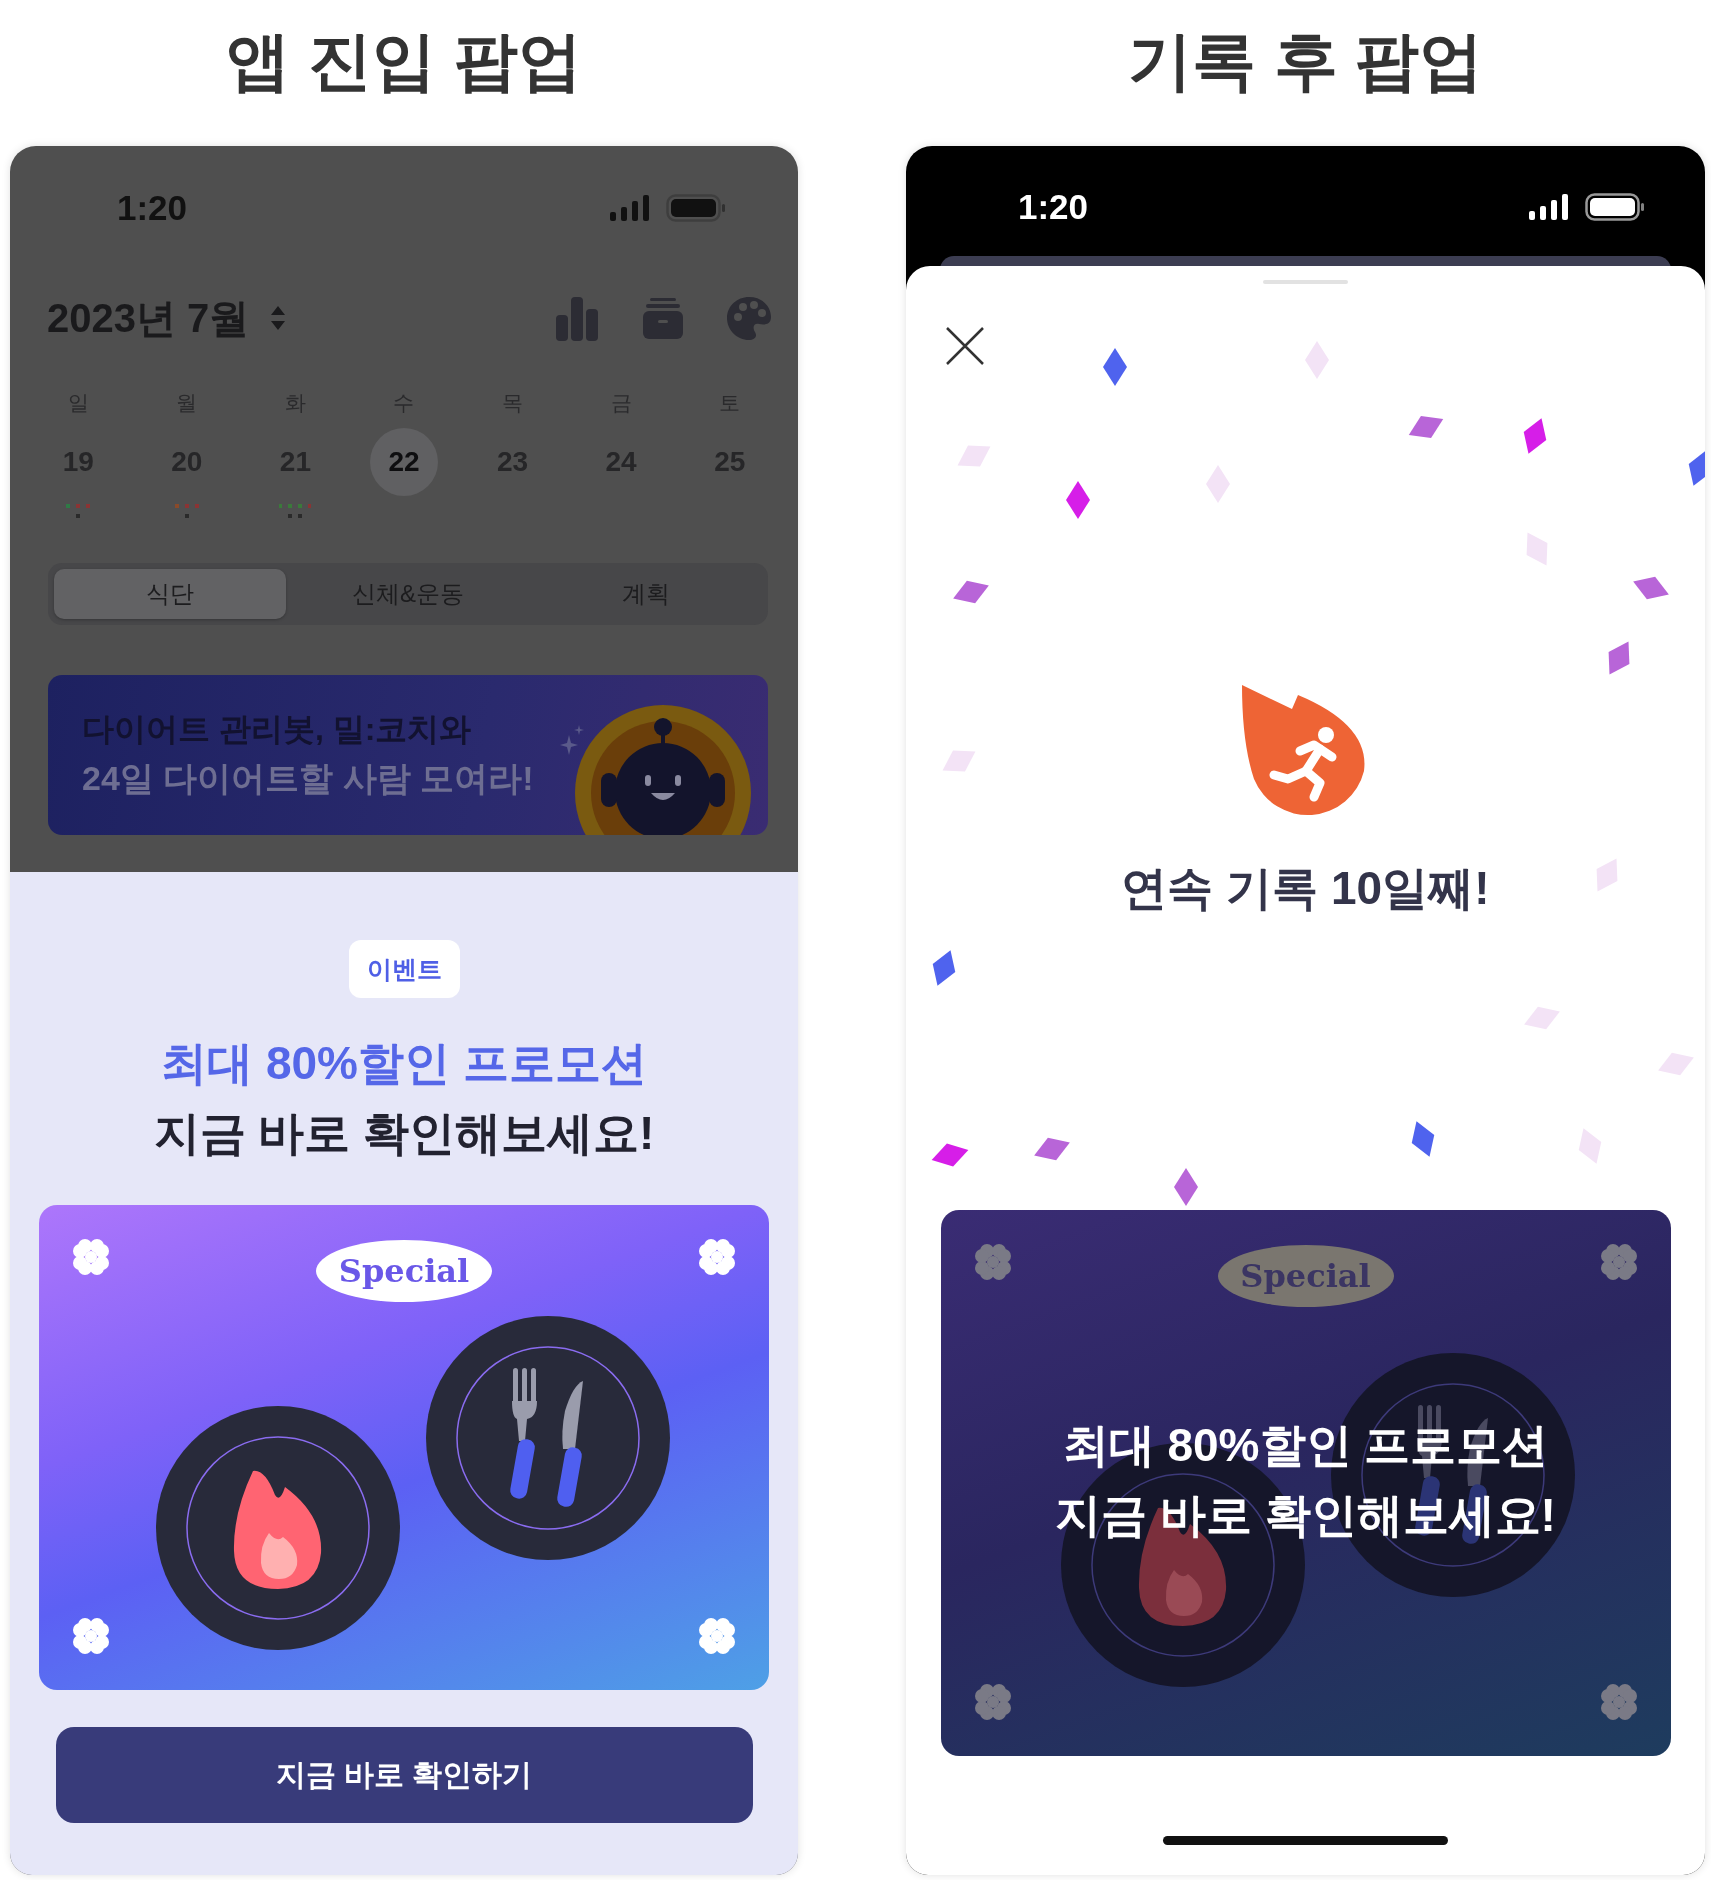  Describe the element at coordinates (1305, 1515) in the screenshot. I see `card-subheadline: 지금 바로 확인해보세요!` at that location.